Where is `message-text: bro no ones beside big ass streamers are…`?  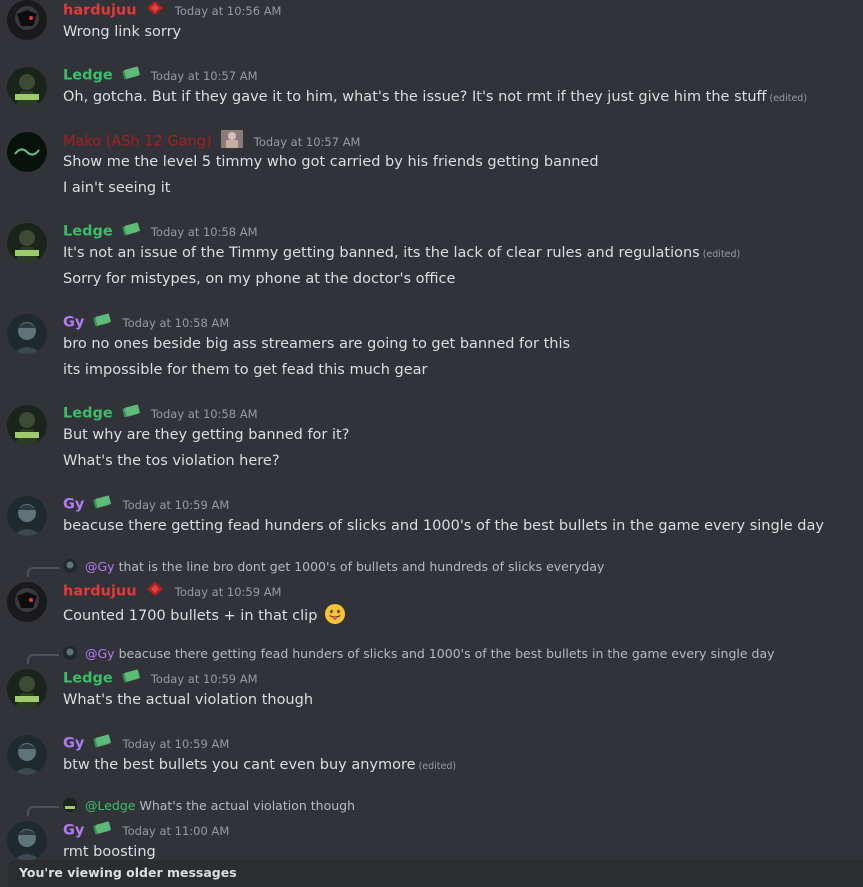 message-text: bro no ones beside big ass streamers are… is located at coordinates (317, 344).